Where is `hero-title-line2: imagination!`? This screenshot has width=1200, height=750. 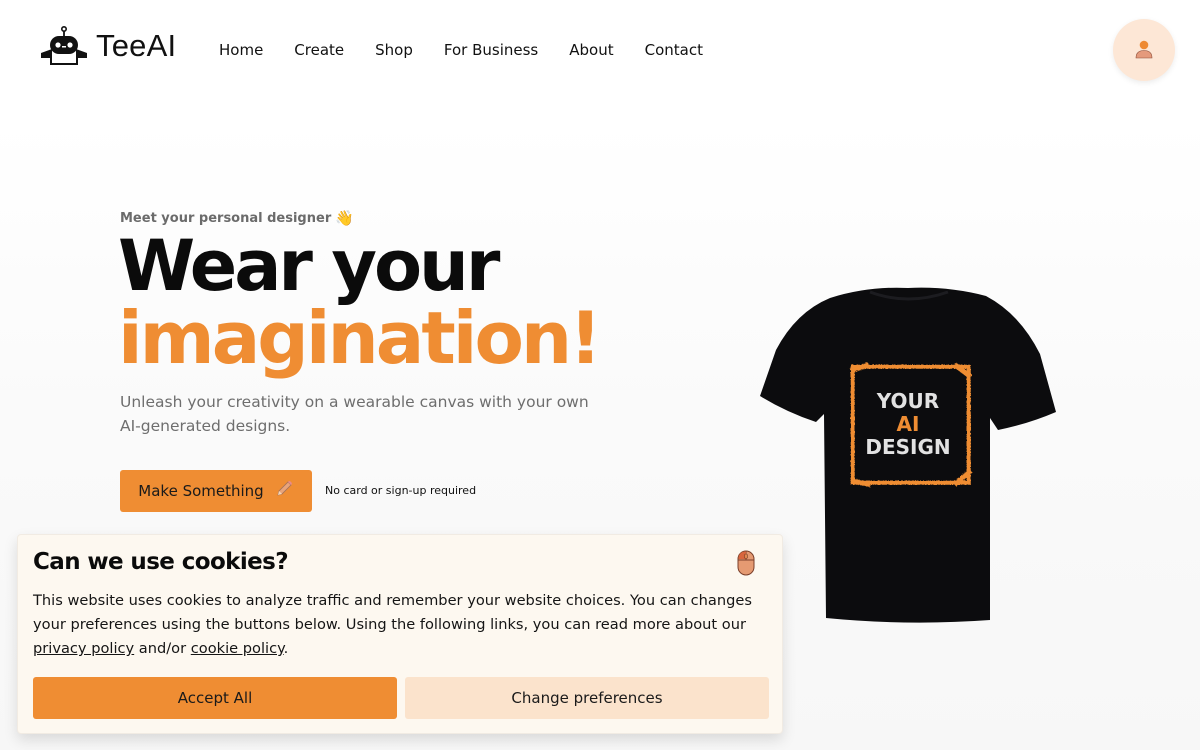 hero-title-line2: imagination! is located at coordinates (360, 338).